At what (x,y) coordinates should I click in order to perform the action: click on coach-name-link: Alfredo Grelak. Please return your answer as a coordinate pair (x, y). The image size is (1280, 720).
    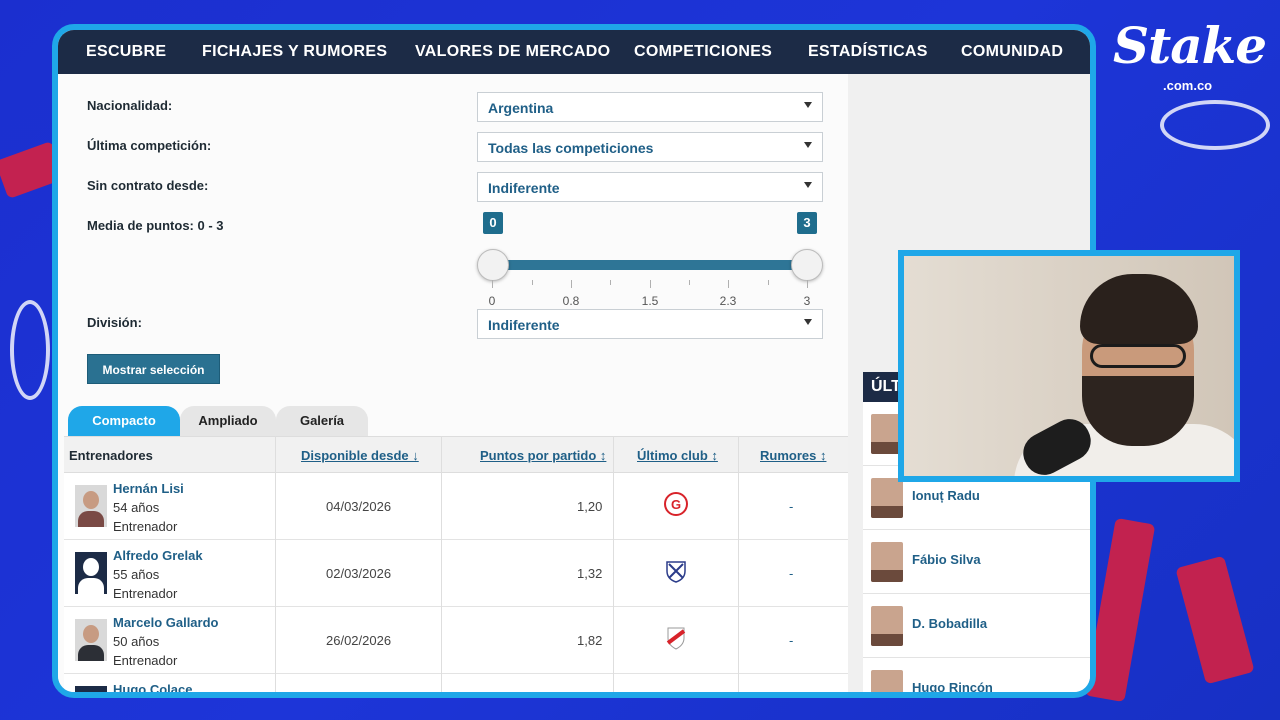
    Looking at the image, I should click on (158, 555).